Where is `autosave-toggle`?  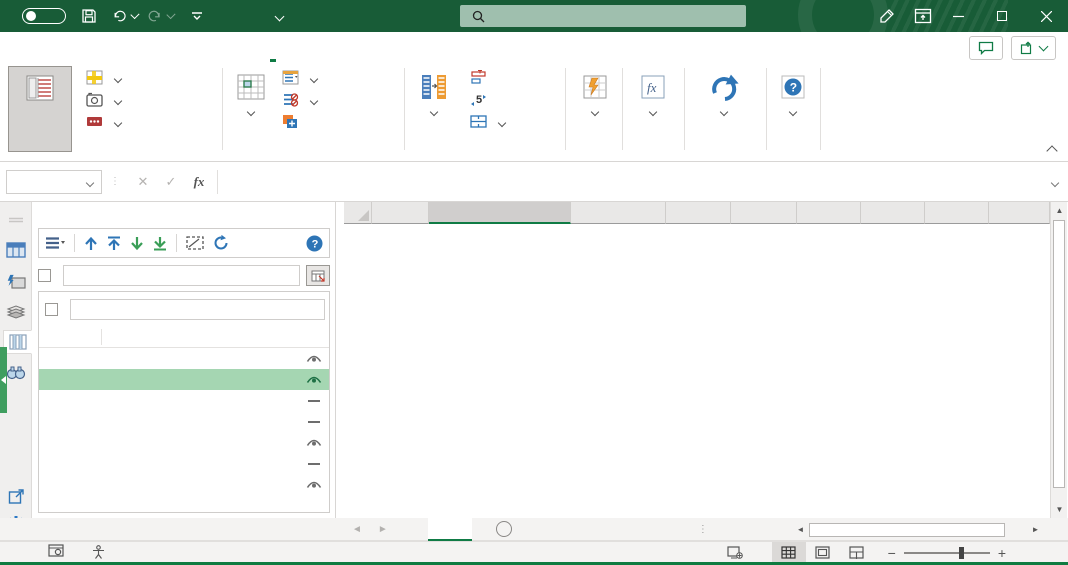
autosave-toggle is located at coordinates (44, 16).